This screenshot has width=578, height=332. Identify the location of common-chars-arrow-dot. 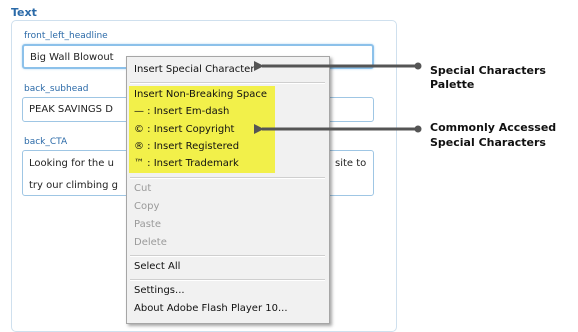
(418, 129).